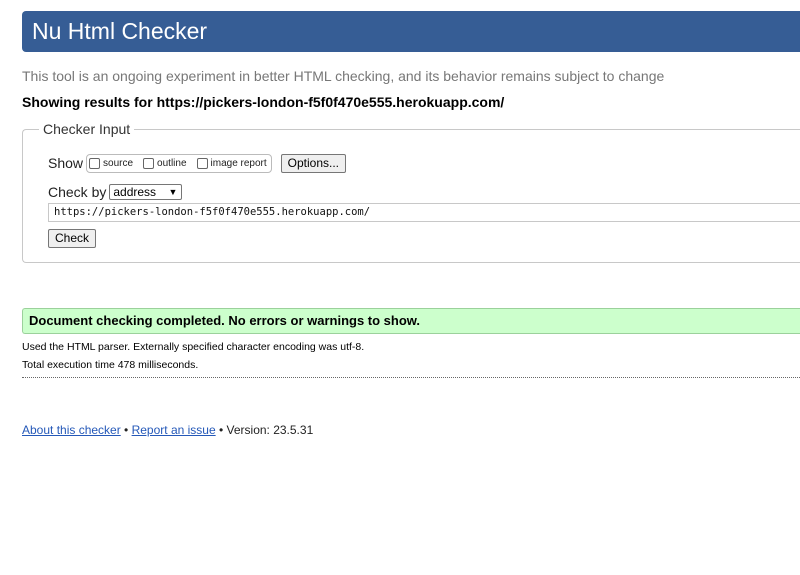 The width and height of the screenshot is (800, 575). What do you see at coordinates (172, 163) in the screenshot?
I see `outline-label: outline` at bounding box center [172, 163].